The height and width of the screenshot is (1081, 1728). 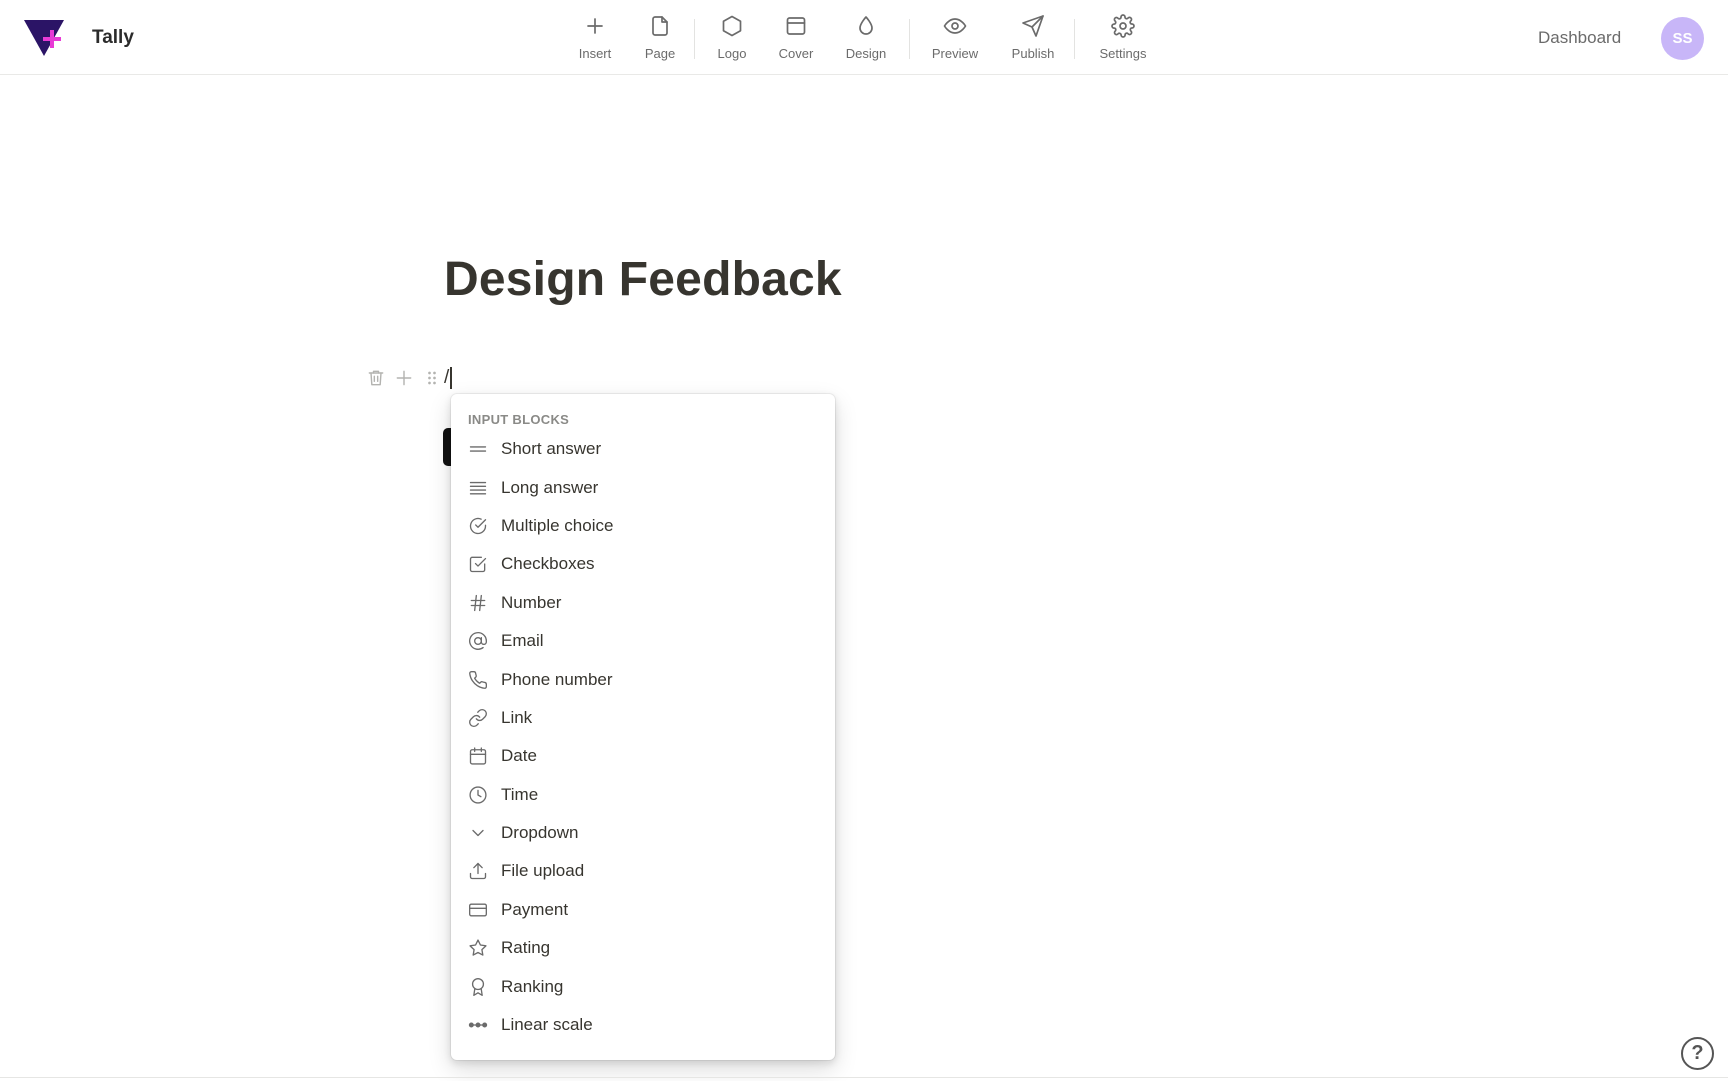 What do you see at coordinates (732, 38) in the screenshot?
I see `logo-button: Logo` at bounding box center [732, 38].